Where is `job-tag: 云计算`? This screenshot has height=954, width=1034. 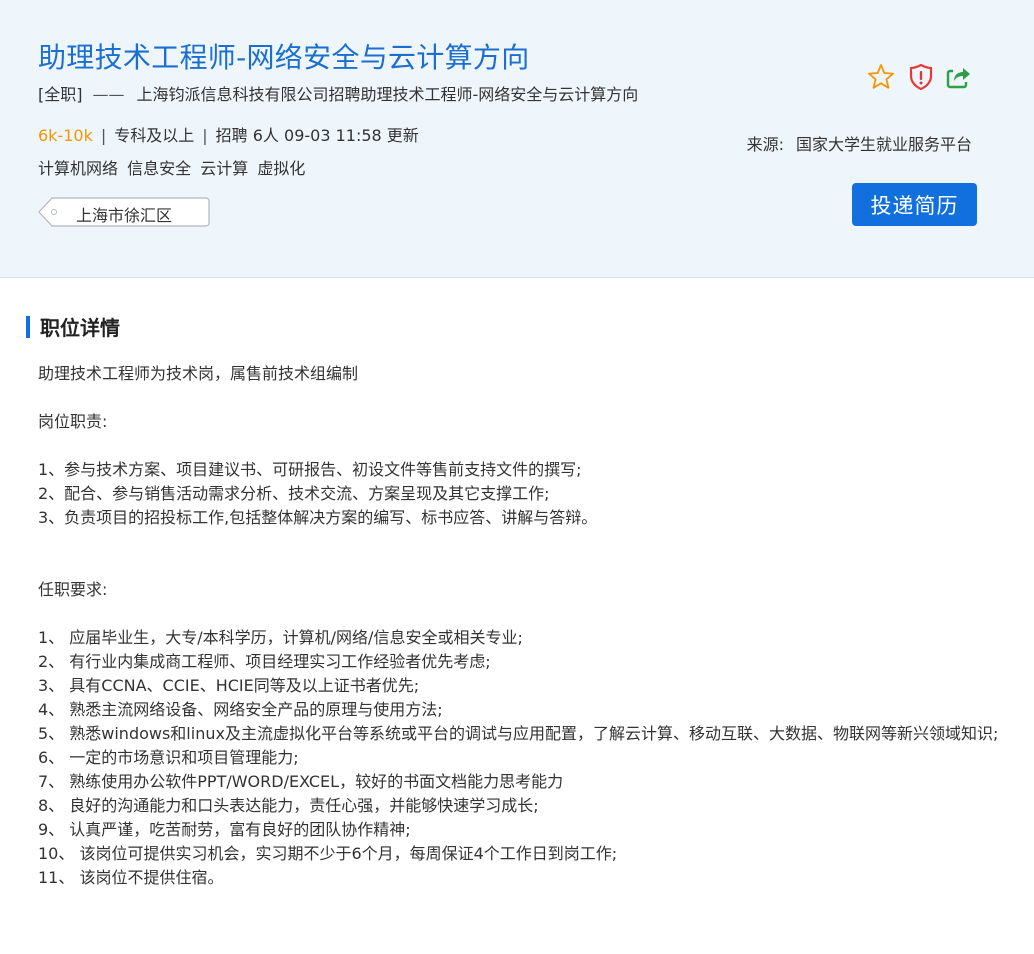 job-tag: 云计算 is located at coordinates (224, 168).